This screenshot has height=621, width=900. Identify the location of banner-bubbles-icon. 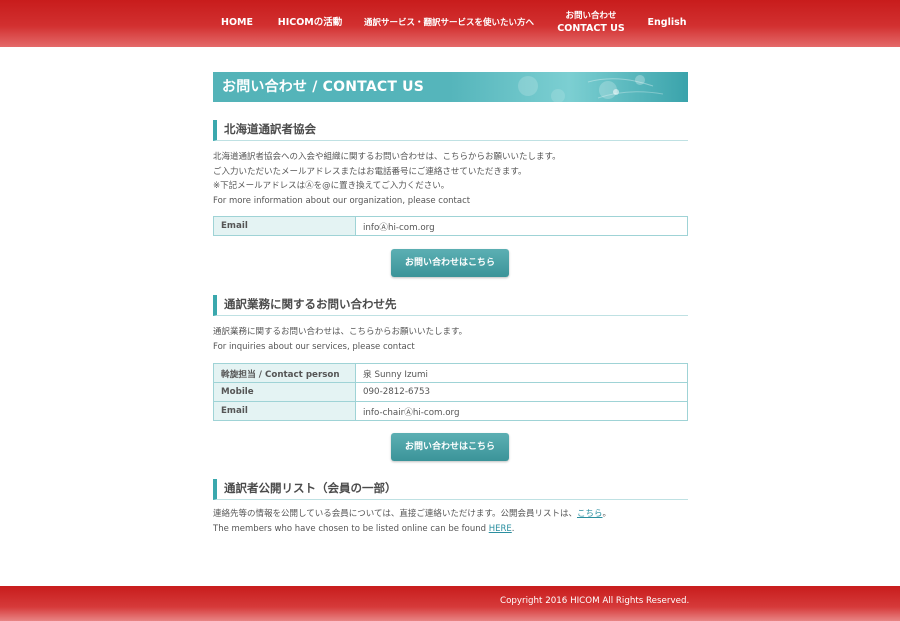
(591, 88).